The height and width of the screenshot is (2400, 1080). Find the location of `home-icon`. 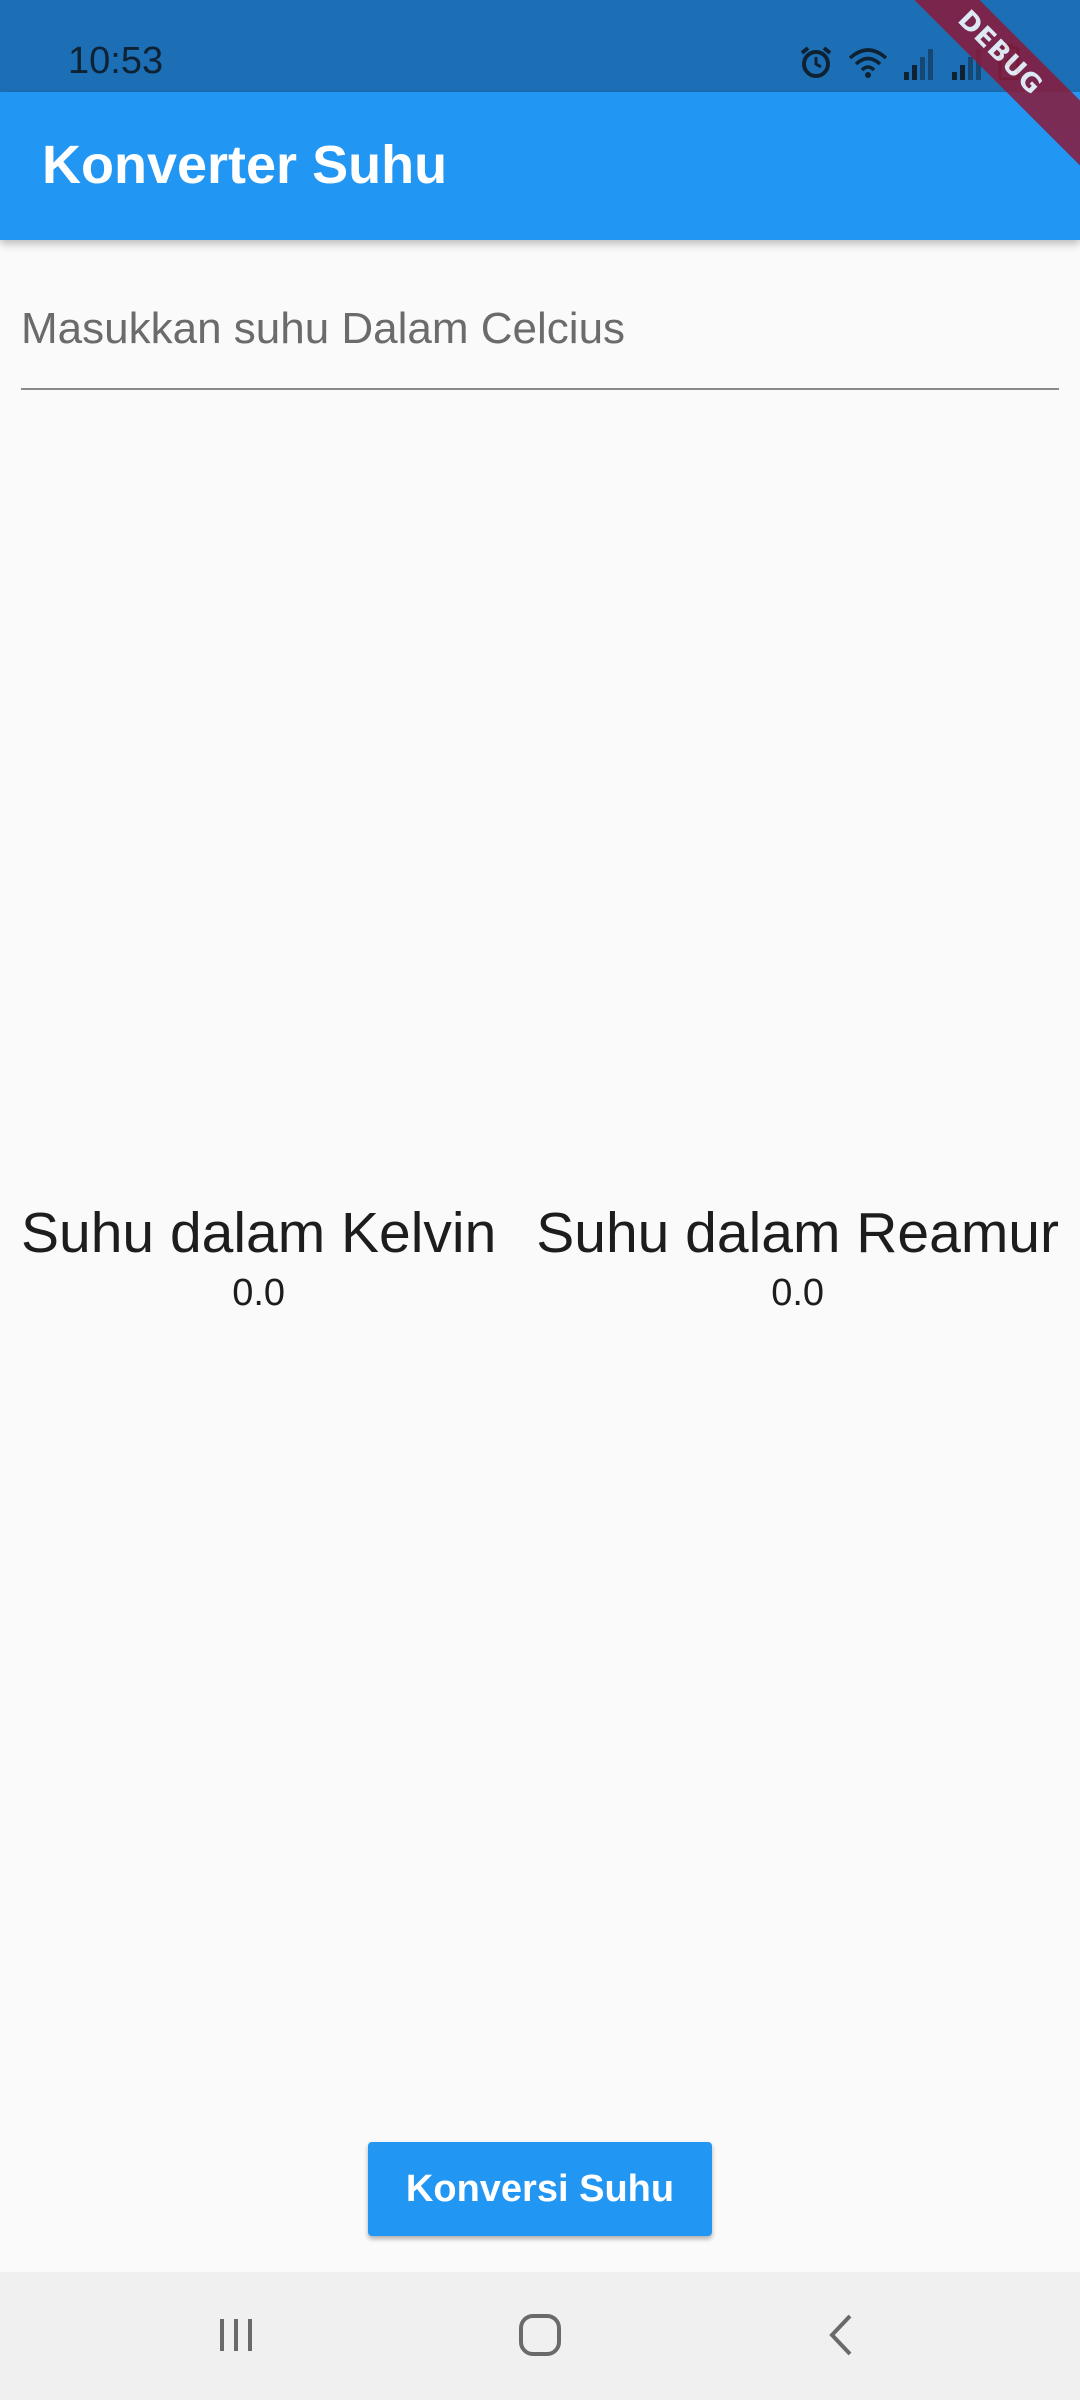

home-icon is located at coordinates (540, 2337).